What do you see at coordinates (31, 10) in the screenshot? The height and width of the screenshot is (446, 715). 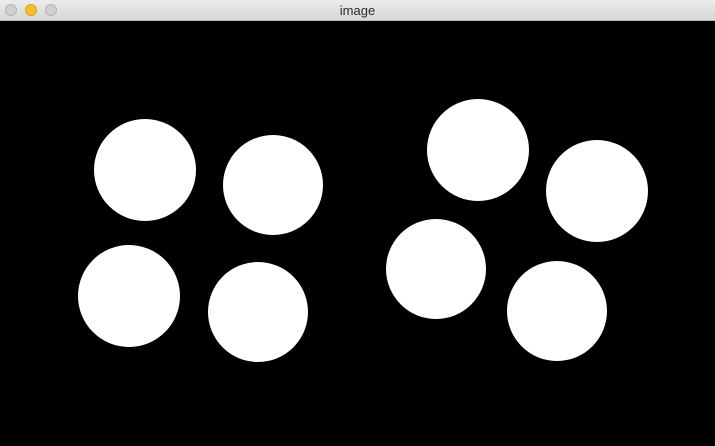 I see `minimize-icon` at bounding box center [31, 10].